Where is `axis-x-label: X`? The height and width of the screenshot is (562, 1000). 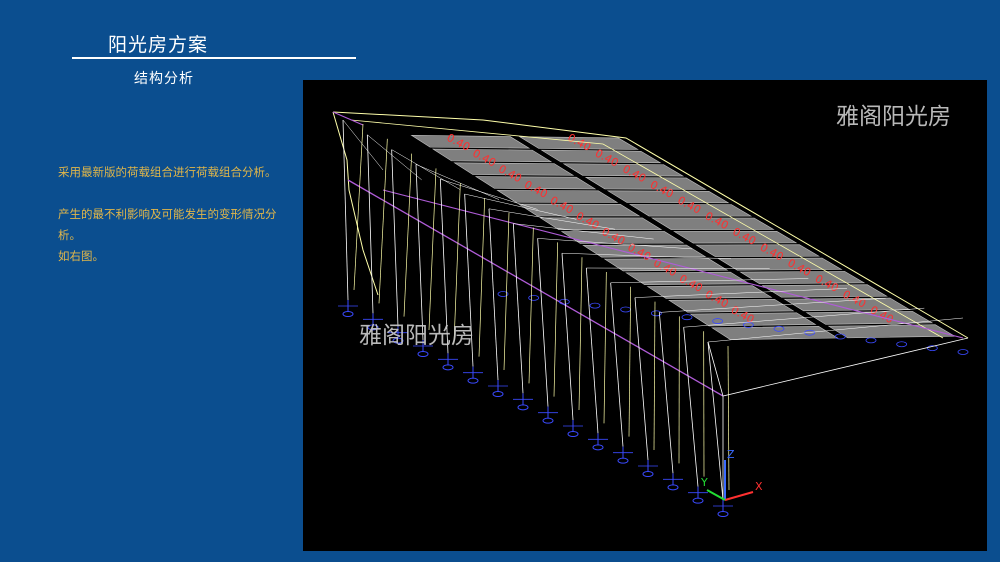
axis-x-label: X is located at coordinates (759, 486).